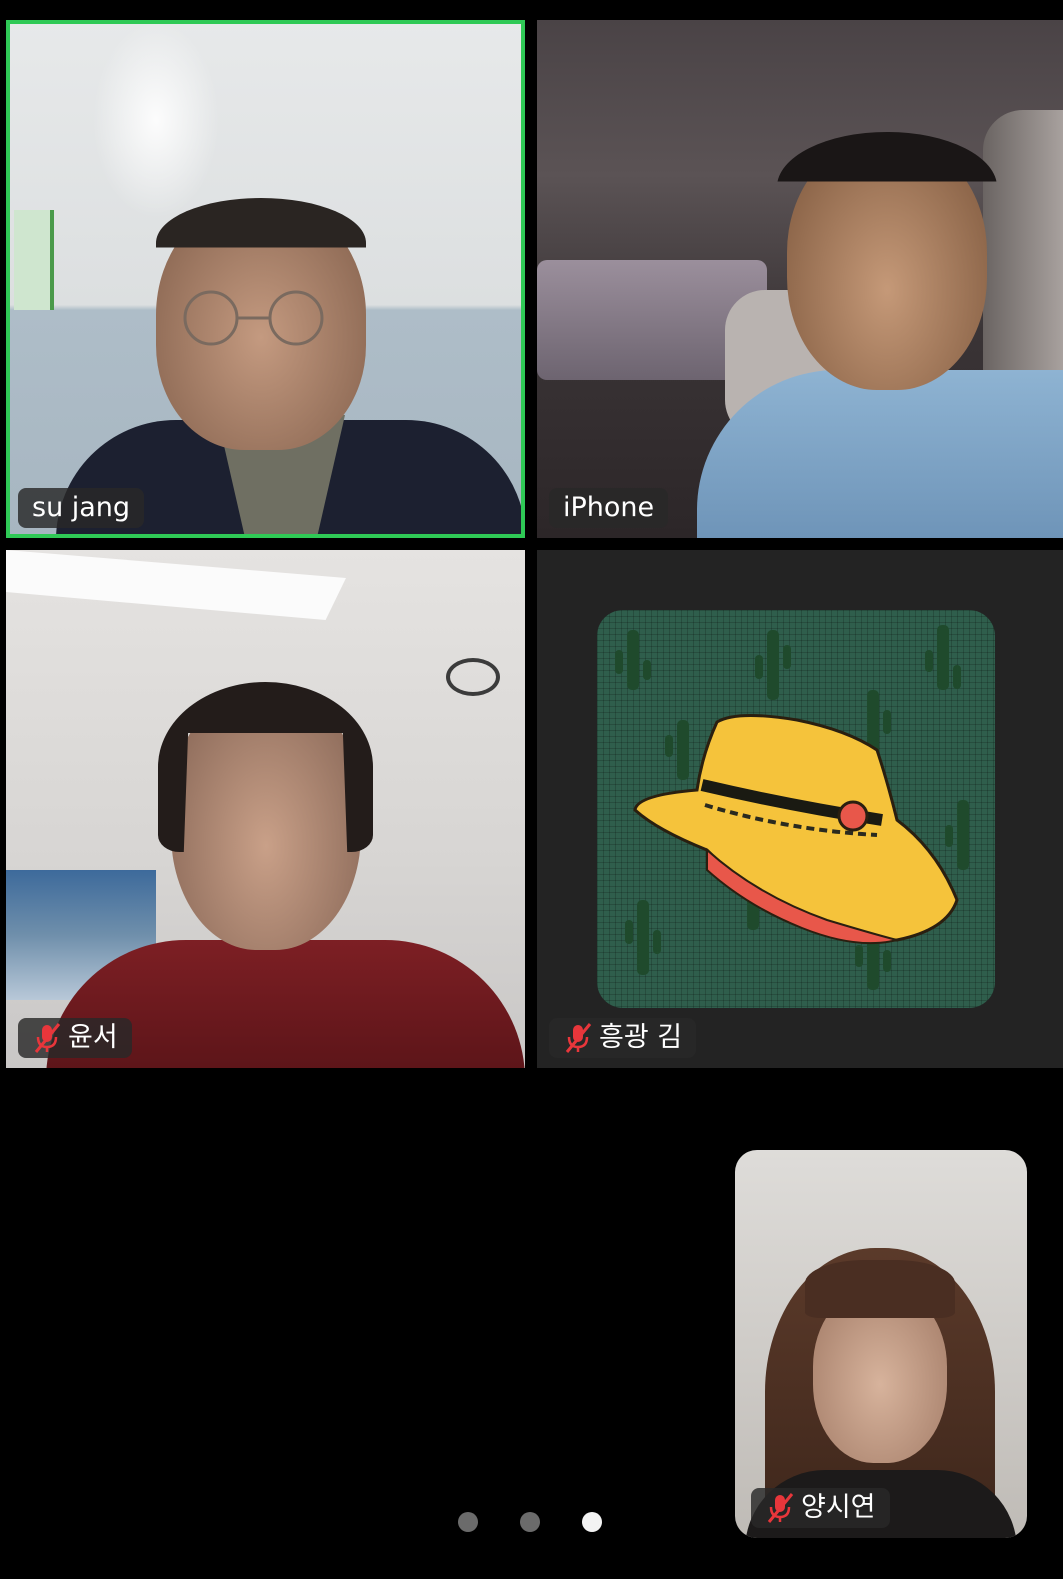 Image resolution: width=1063 pixels, height=1579 pixels. I want to click on participant-name: iPhone, so click(609, 507).